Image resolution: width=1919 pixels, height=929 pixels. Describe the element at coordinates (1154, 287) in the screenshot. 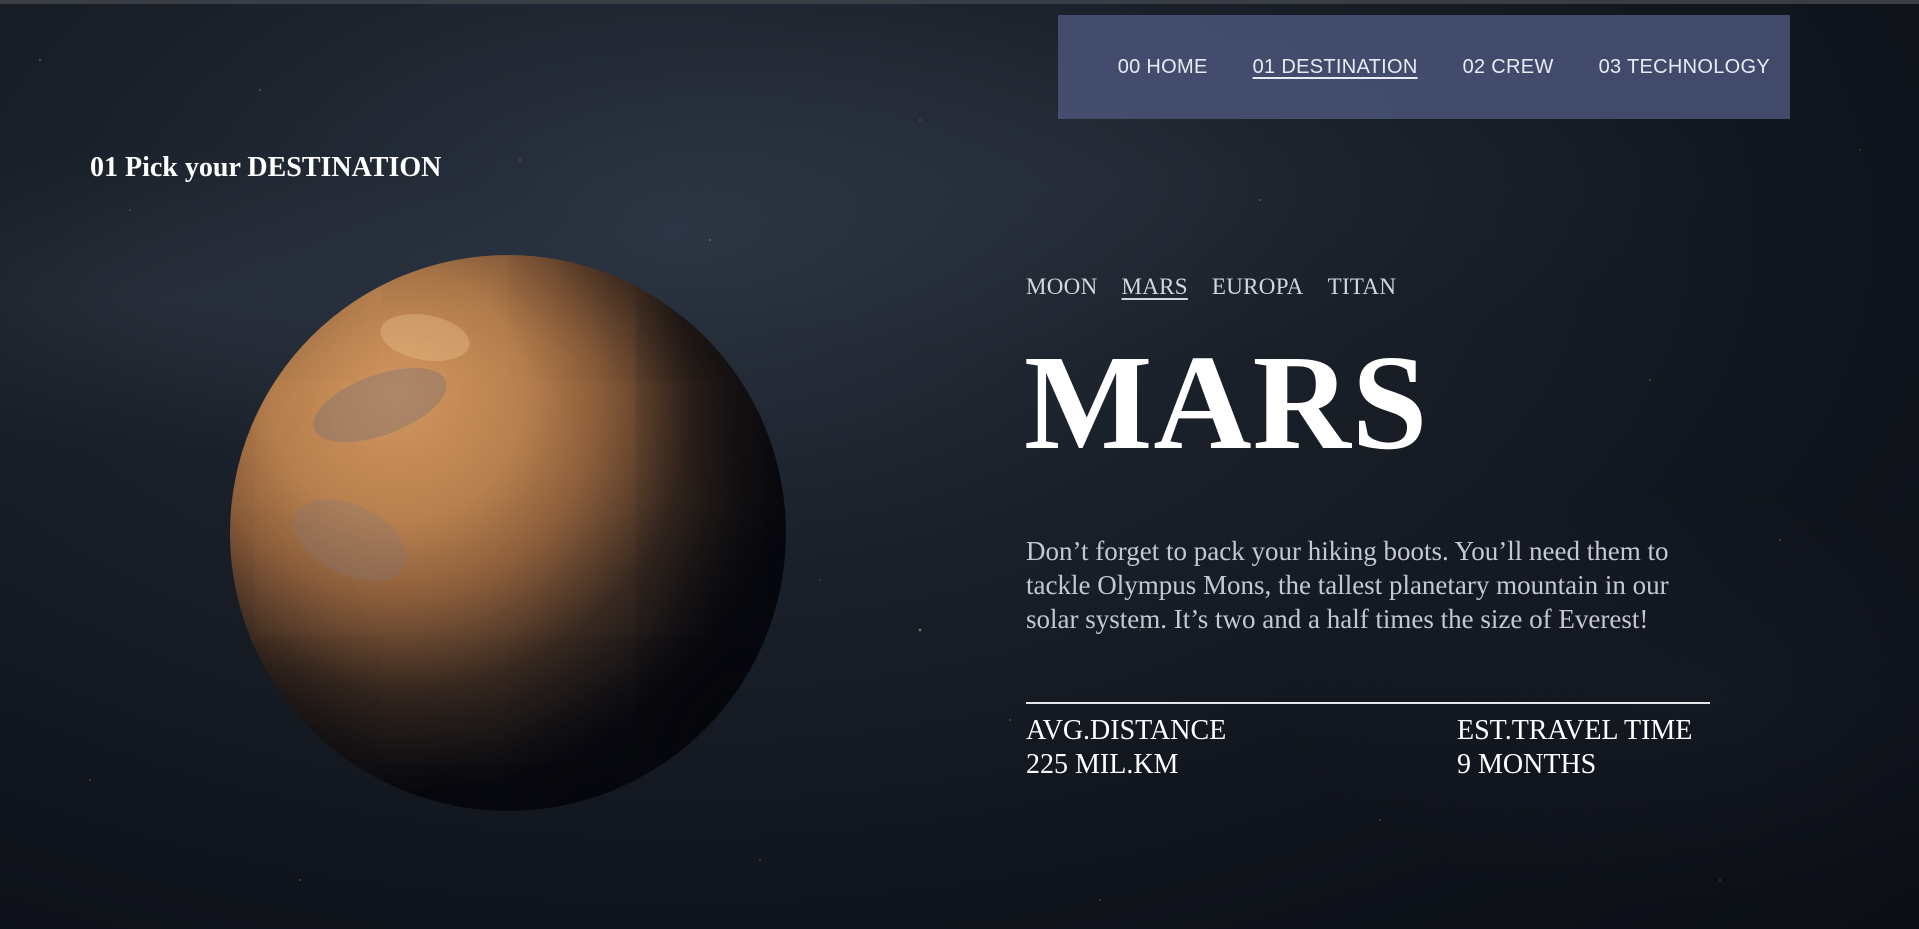

I see `tab-mars: MARS` at that location.